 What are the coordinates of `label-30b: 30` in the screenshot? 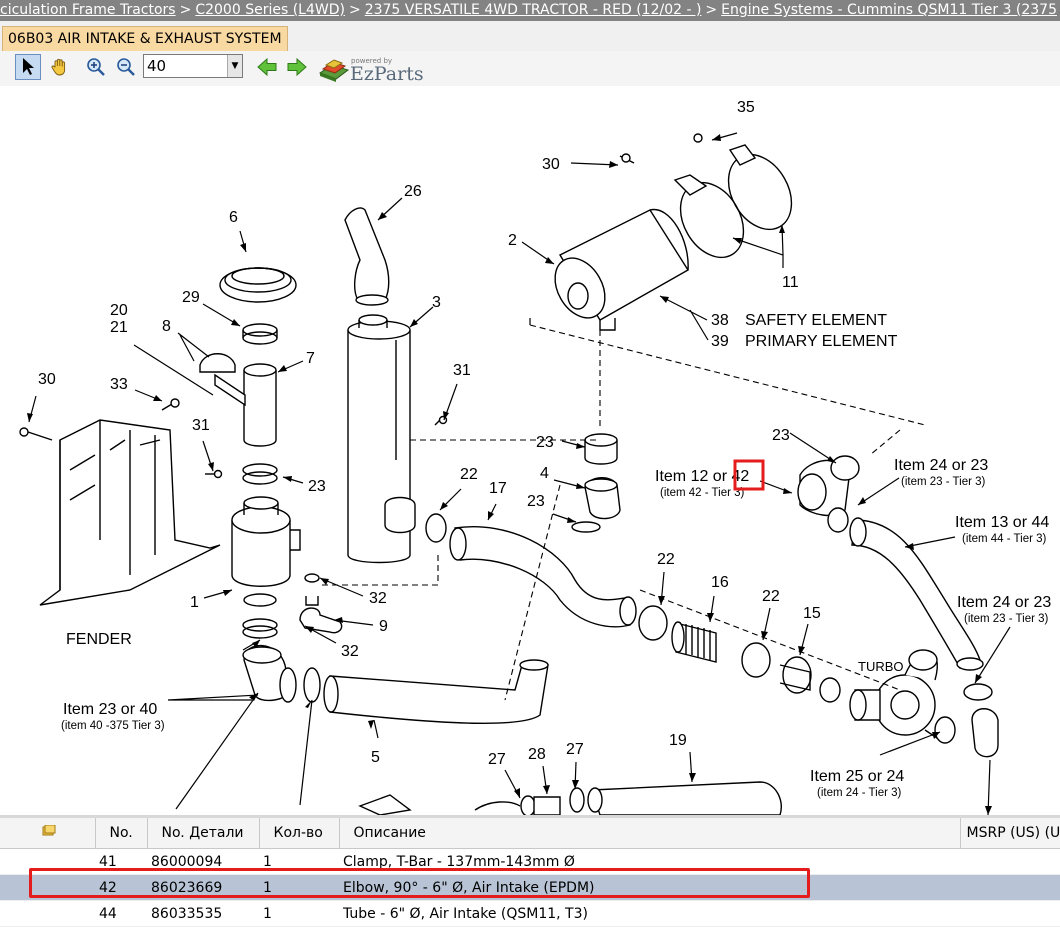 It's located at (47, 379).